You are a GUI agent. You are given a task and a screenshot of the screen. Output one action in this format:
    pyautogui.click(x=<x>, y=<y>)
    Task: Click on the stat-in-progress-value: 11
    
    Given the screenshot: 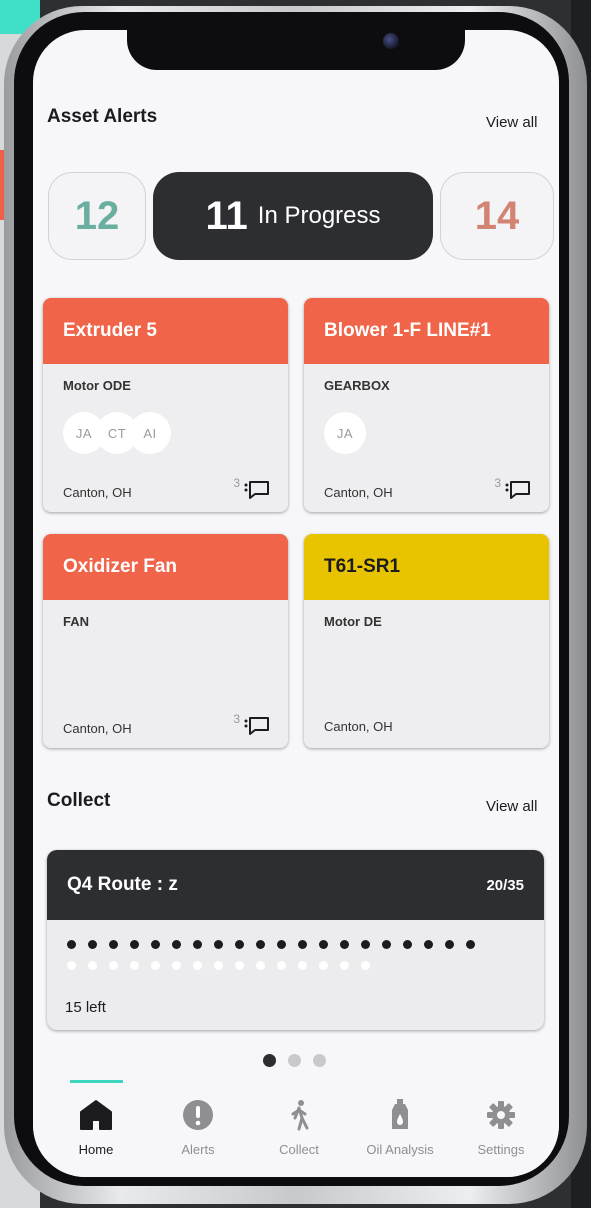 What is the action you would take?
    pyautogui.click(x=226, y=215)
    